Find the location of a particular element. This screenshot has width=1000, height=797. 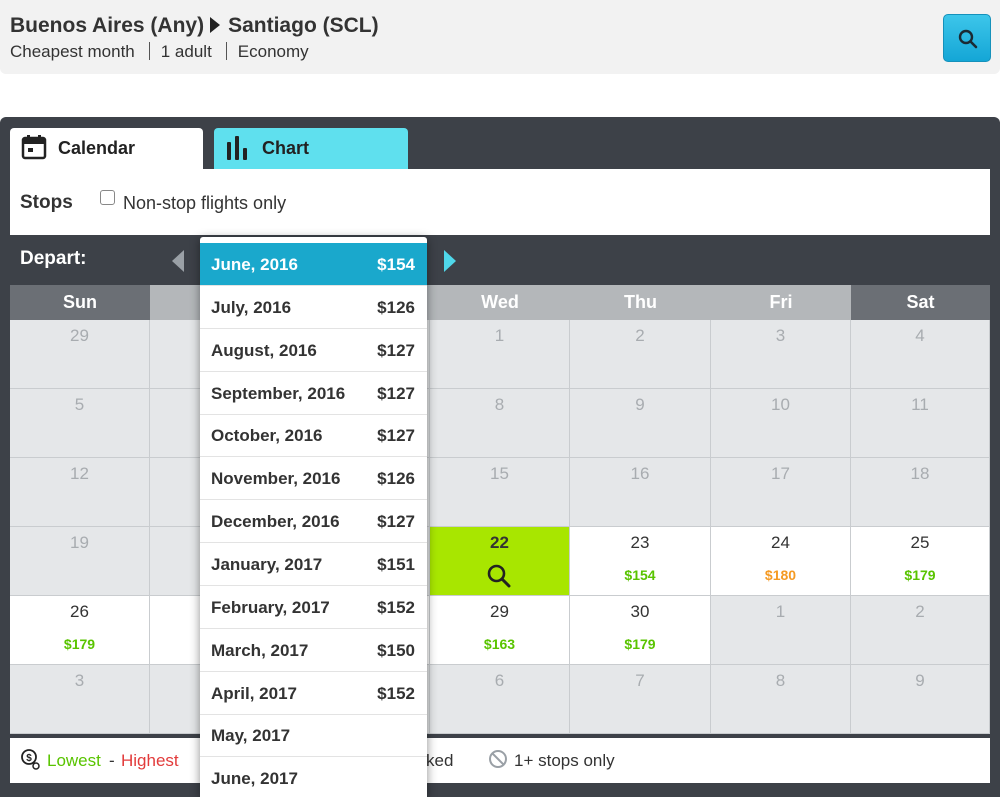

nonstop-checkbox is located at coordinates (107, 197).